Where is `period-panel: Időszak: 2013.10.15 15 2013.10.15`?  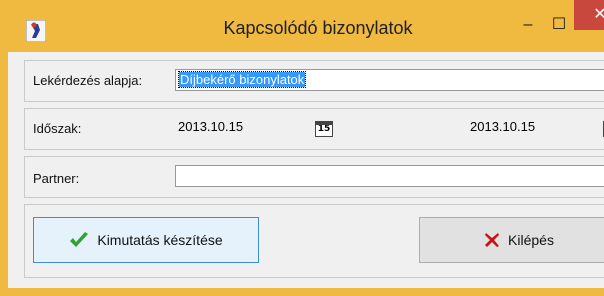 period-panel: Időszak: 2013.10.15 15 2013.10.15 is located at coordinates (314, 129).